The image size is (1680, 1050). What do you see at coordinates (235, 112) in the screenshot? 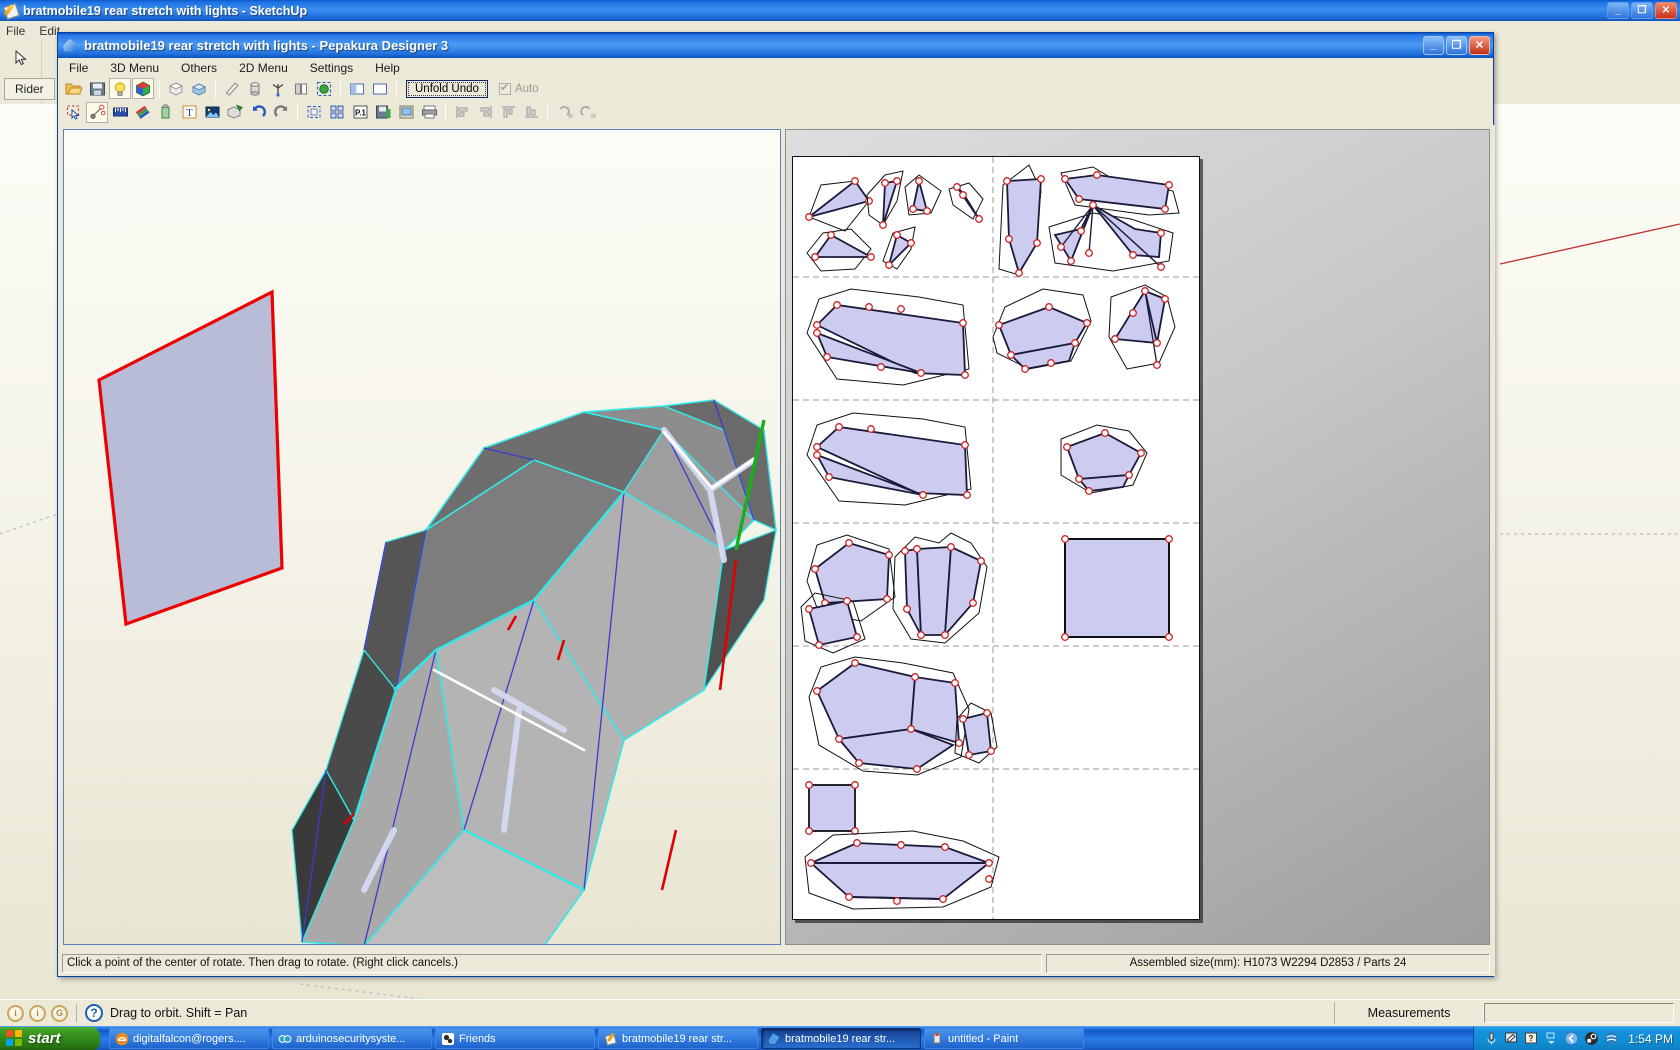
I see `unfold-icon` at bounding box center [235, 112].